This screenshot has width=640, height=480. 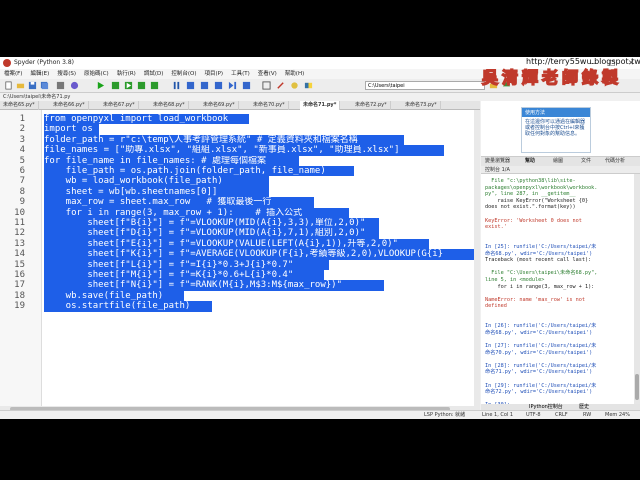 What do you see at coordinates (22, 181) in the screenshot?
I see `line-number: 7` at bounding box center [22, 181].